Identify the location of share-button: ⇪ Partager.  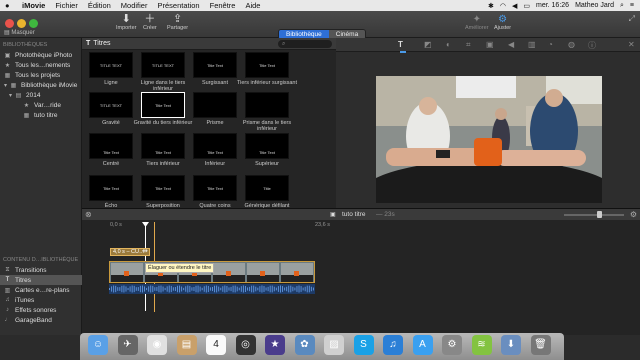
(177, 22).